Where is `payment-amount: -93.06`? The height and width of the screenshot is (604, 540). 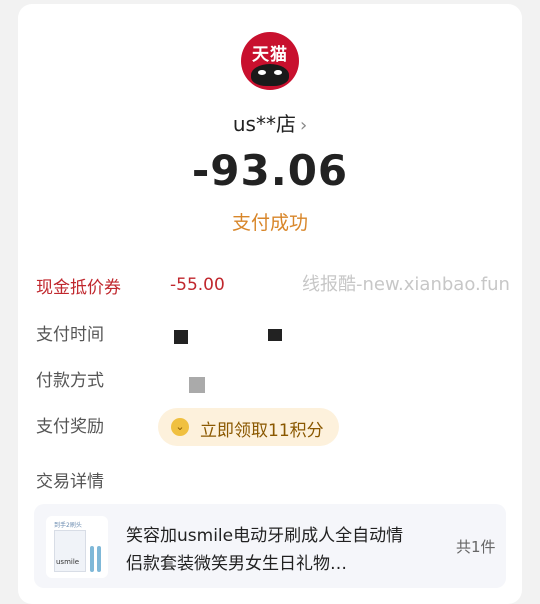
payment-amount: -93.06 is located at coordinates (270, 170).